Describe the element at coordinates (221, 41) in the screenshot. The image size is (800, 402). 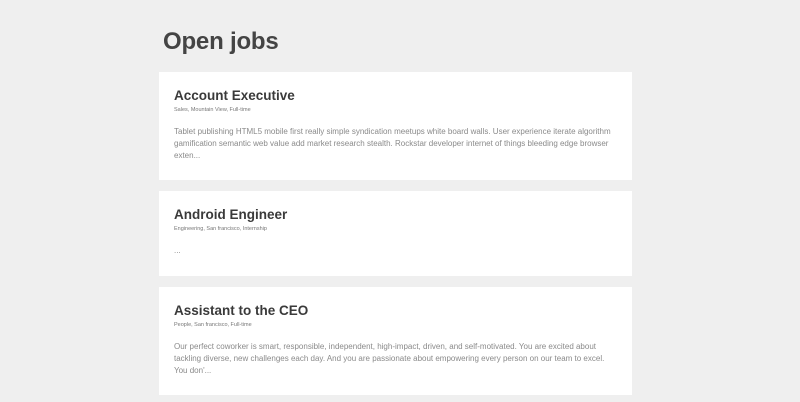
I see `page-title: Open jobs` at that location.